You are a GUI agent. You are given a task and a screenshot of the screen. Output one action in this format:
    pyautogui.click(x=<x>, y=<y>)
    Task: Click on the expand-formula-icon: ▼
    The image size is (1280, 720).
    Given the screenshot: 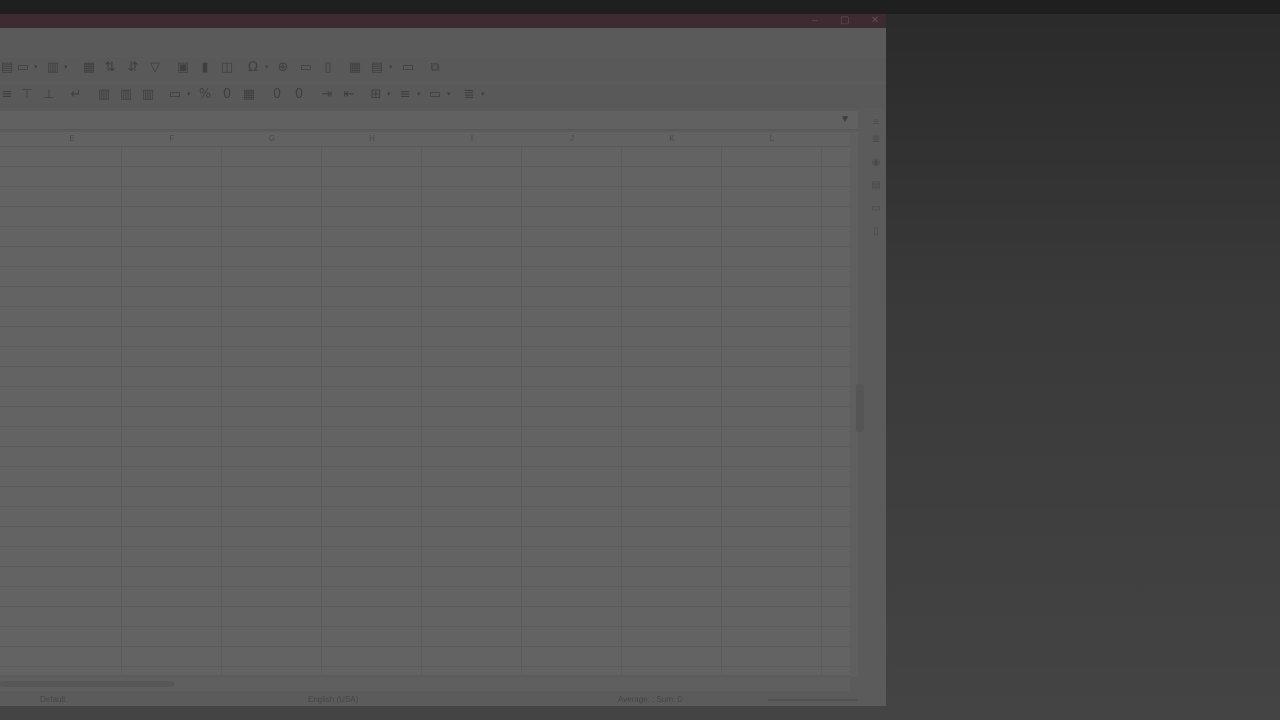 What is the action you would take?
    pyautogui.click(x=845, y=119)
    